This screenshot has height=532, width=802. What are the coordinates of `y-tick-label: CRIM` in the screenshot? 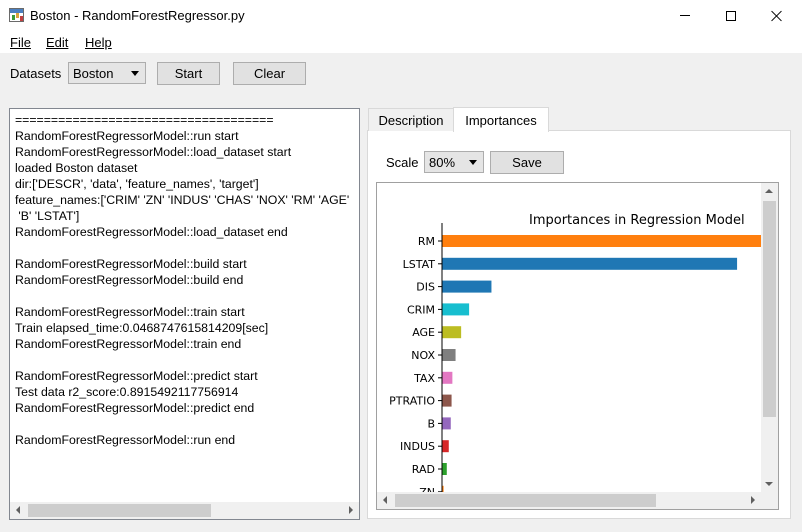 It's located at (421, 309).